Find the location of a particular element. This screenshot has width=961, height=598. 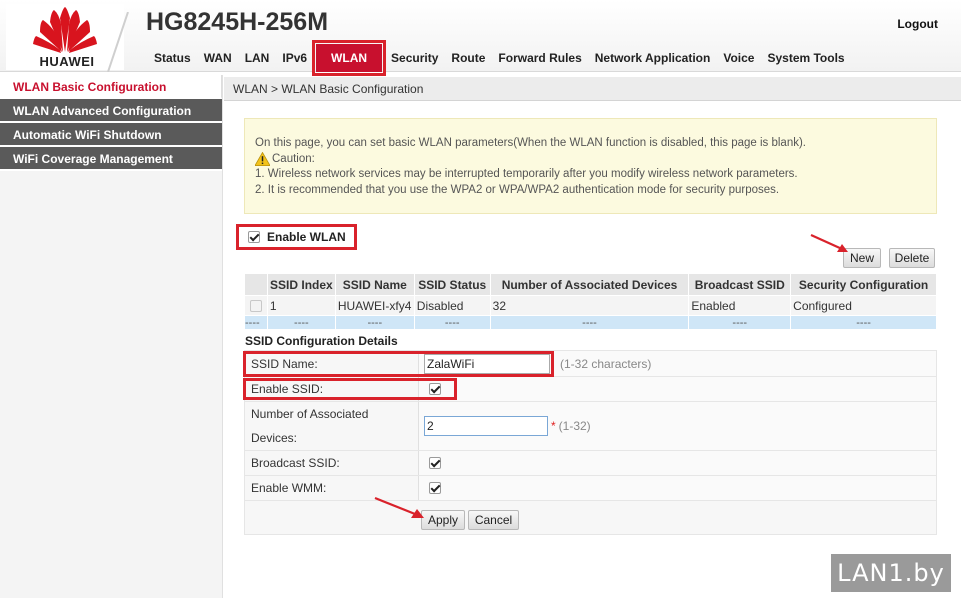

action-row is located at coordinates (590, 518).